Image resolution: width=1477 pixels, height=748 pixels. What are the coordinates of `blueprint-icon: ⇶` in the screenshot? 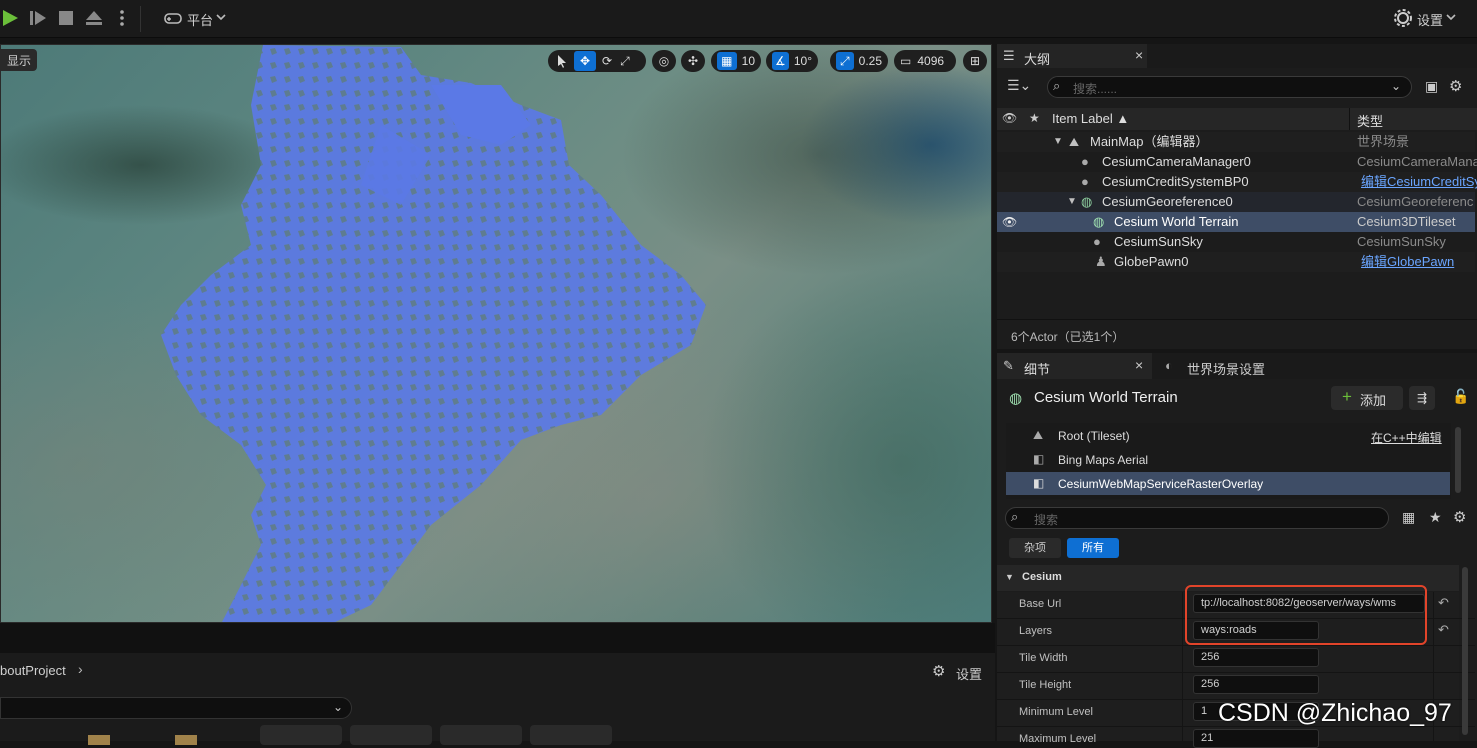 It's located at (1422, 398).